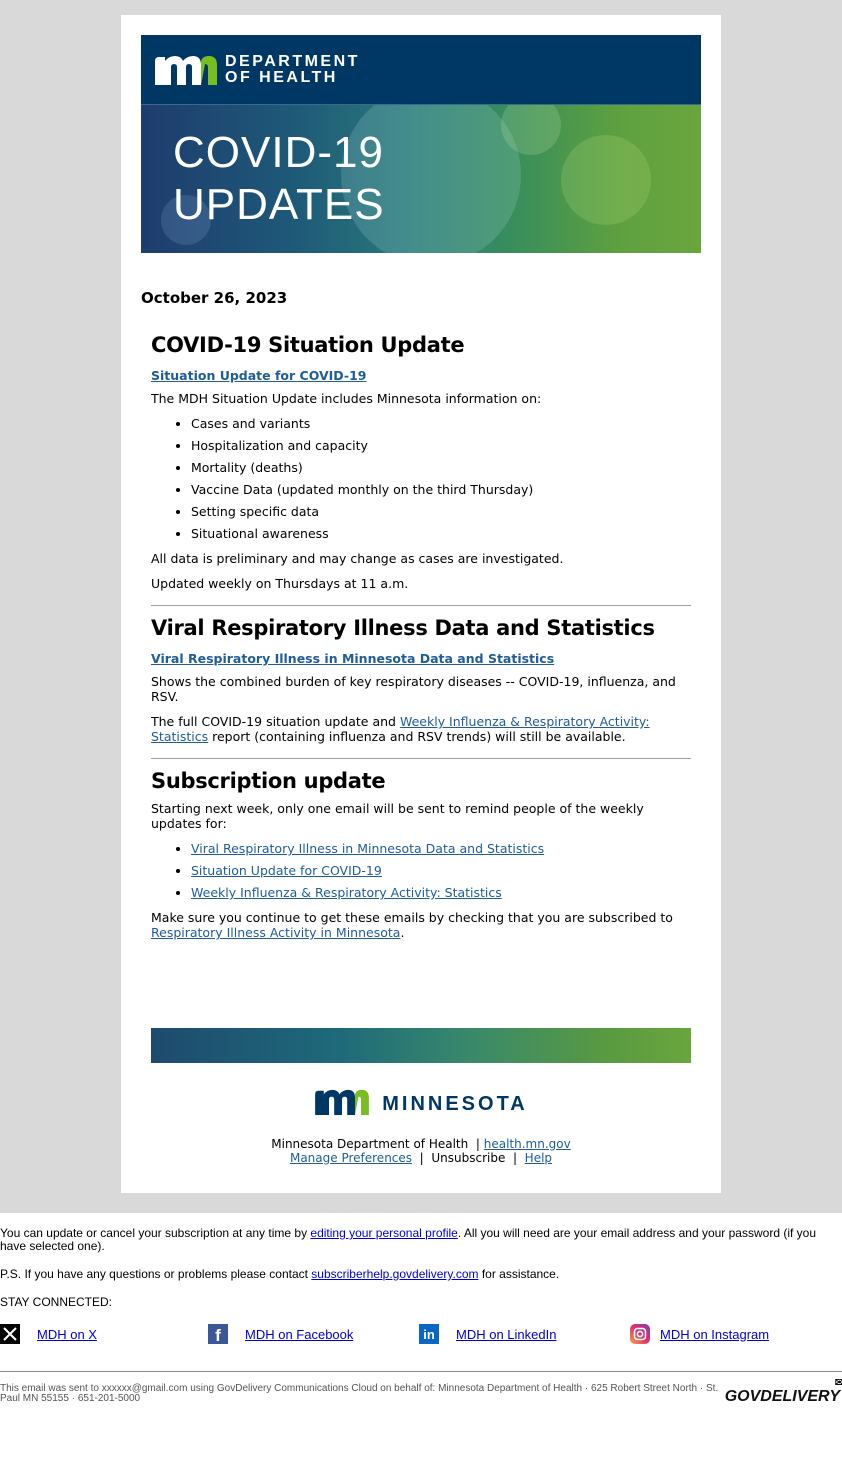  What do you see at coordinates (421, 70) in the screenshot?
I see `header-banner: DEPARTMENT OF HEALTH` at bounding box center [421, 70].